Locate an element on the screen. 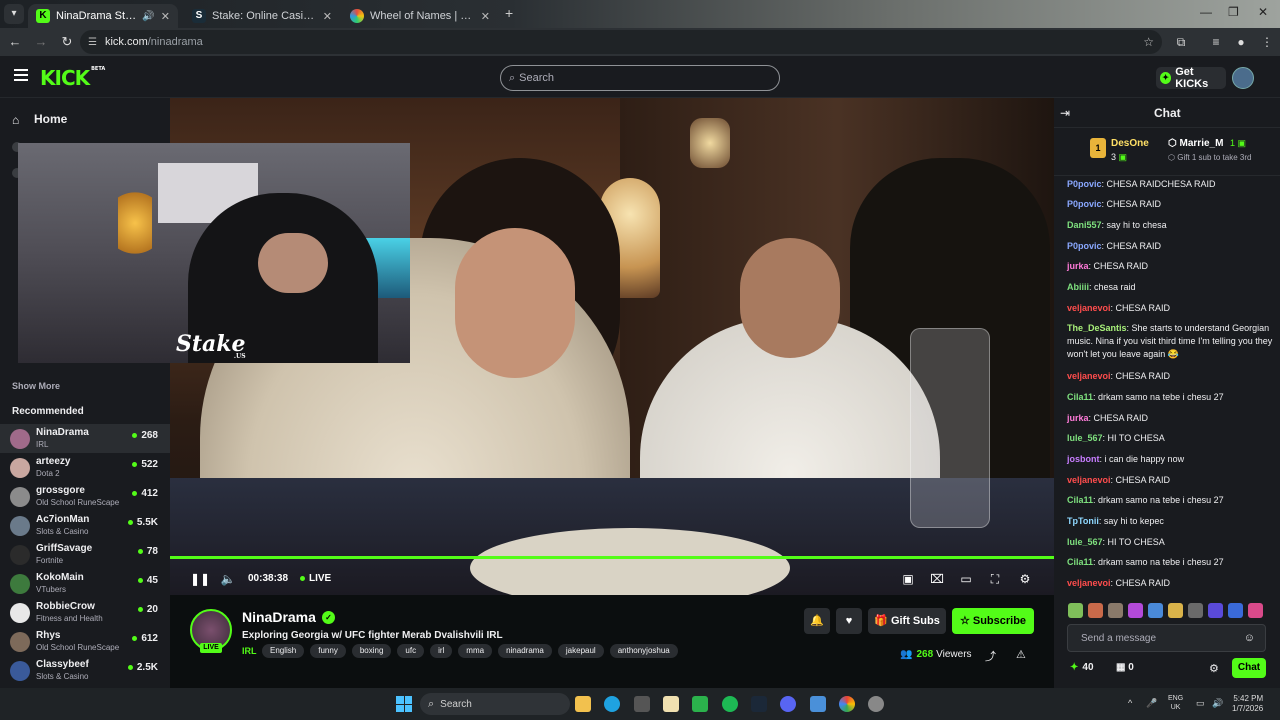  spotify-icon is located at coordinates (730, 704).